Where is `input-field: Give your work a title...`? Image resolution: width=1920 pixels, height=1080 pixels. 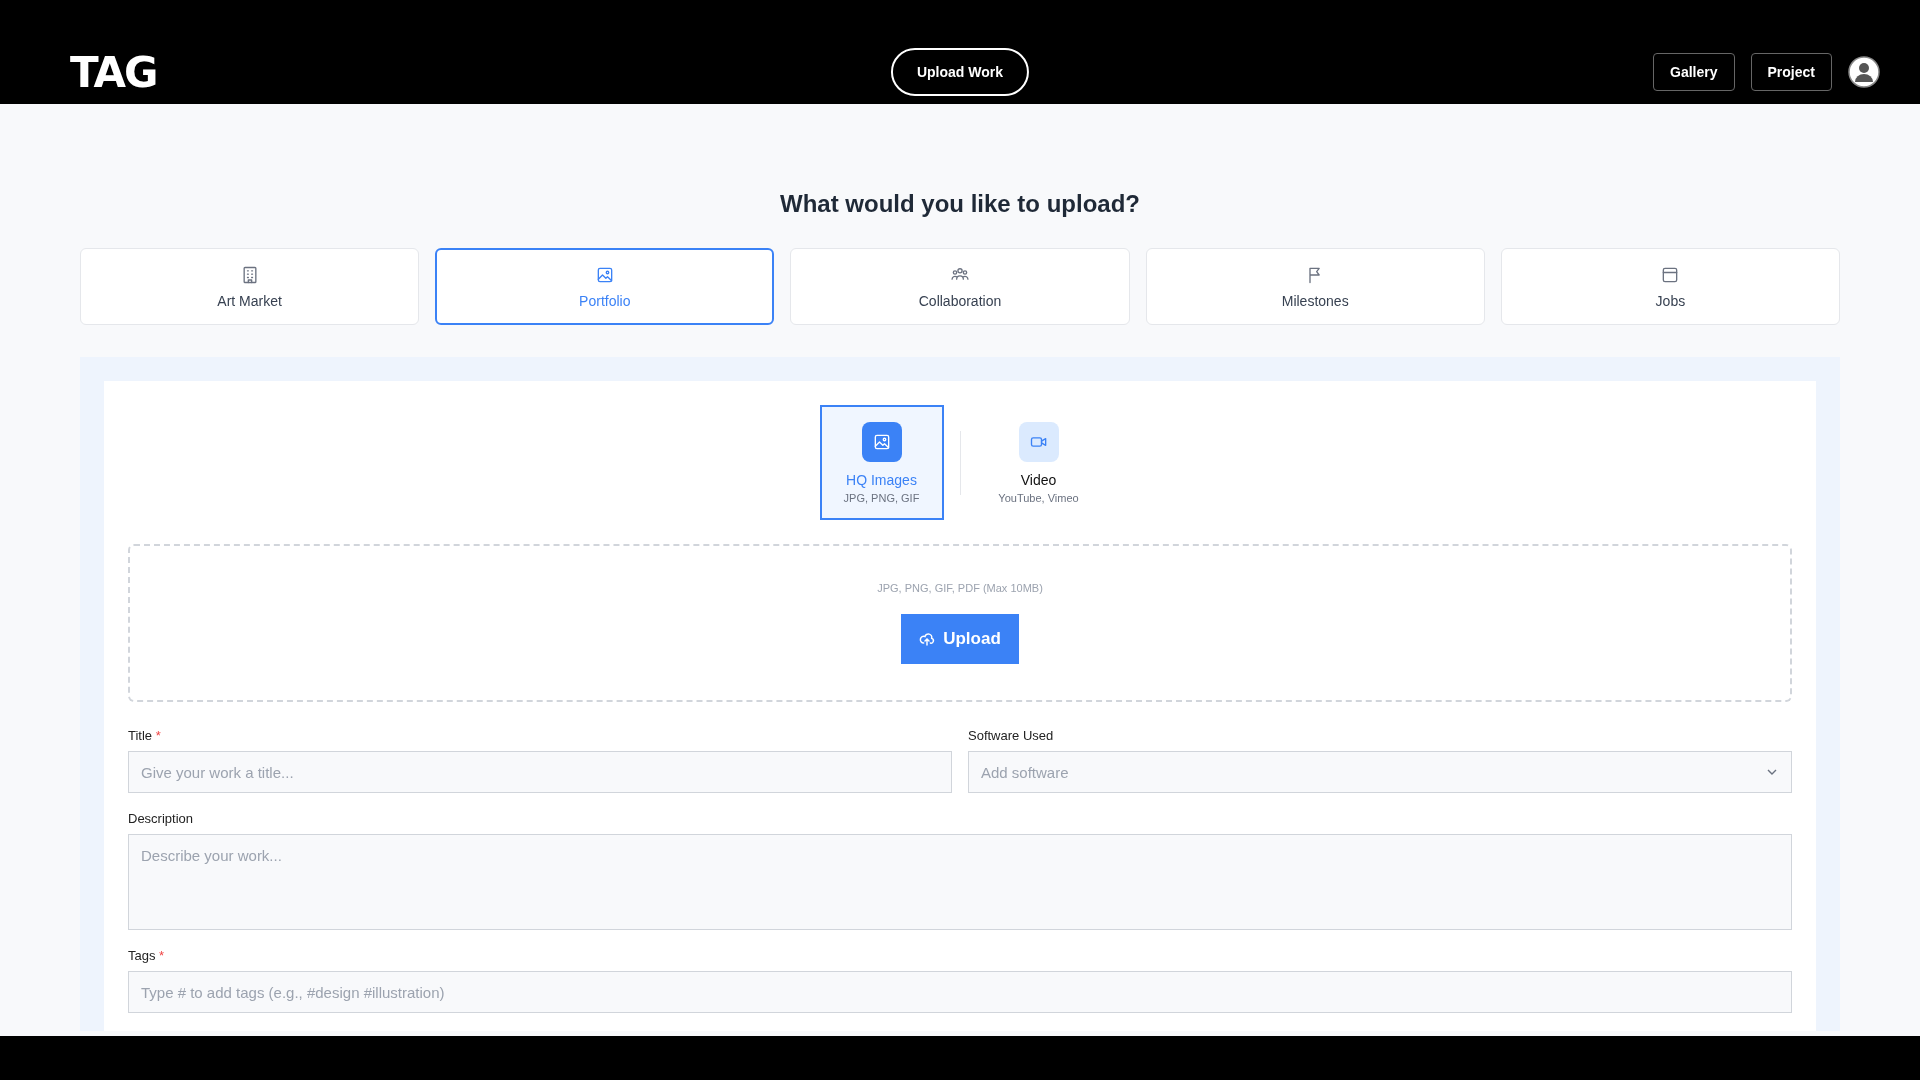
input-field: Give your work a title... is located at coordinates (540, 772).